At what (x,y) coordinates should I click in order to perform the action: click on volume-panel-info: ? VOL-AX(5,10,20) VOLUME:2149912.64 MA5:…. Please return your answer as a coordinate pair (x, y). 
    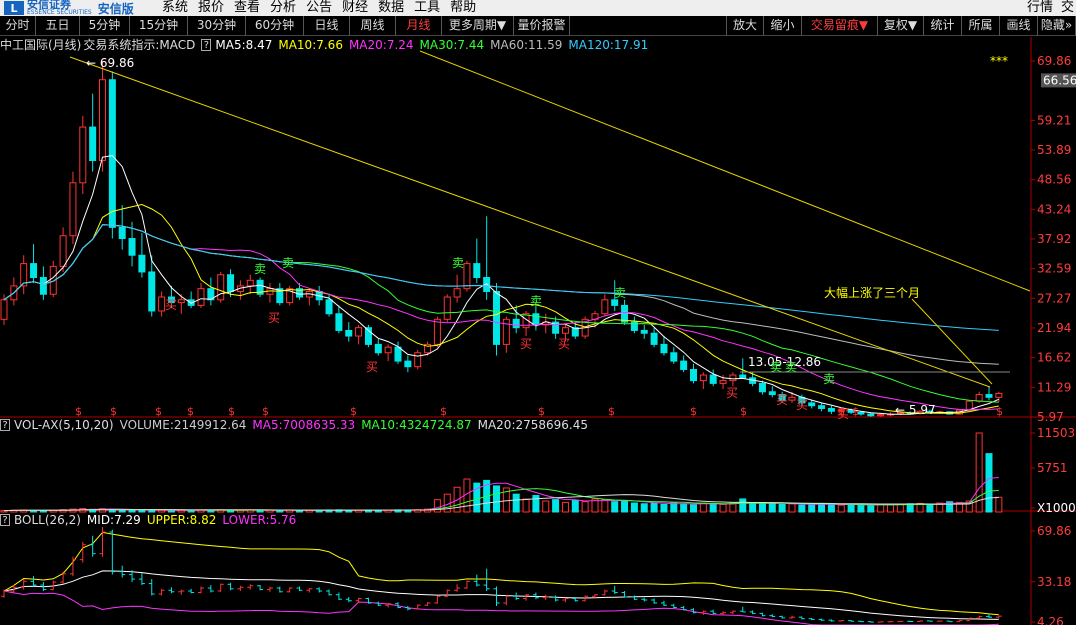
    Looking at the image, I should click on (297, 425).